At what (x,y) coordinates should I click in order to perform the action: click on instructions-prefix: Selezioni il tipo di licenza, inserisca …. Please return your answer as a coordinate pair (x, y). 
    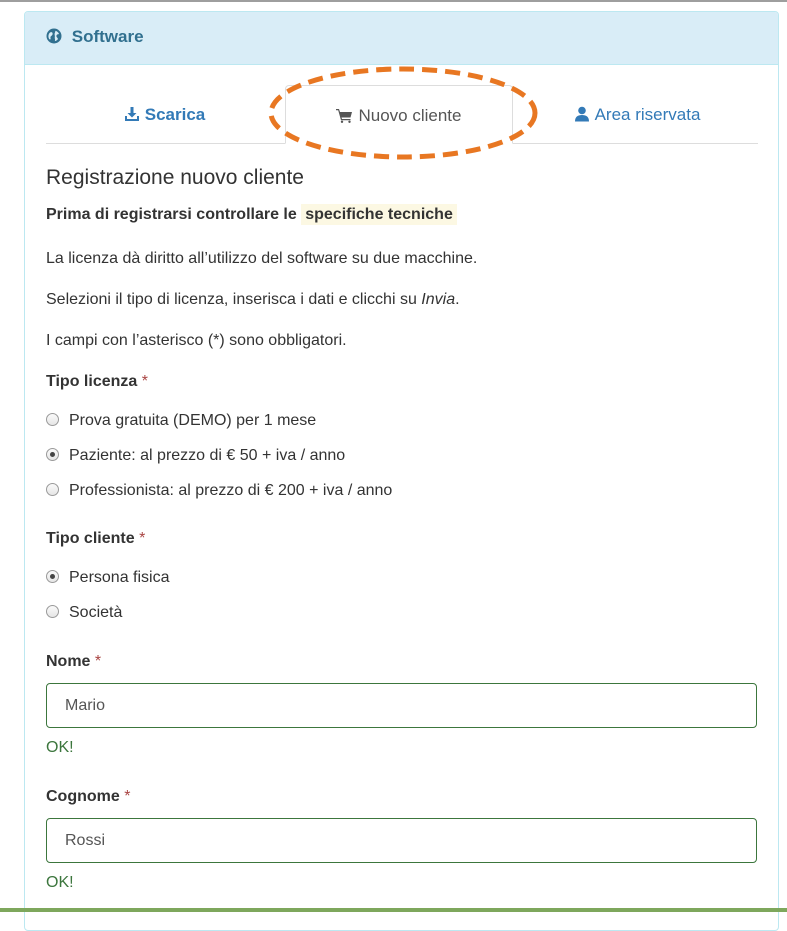
    Looking at the image, I should click on (231, 299).